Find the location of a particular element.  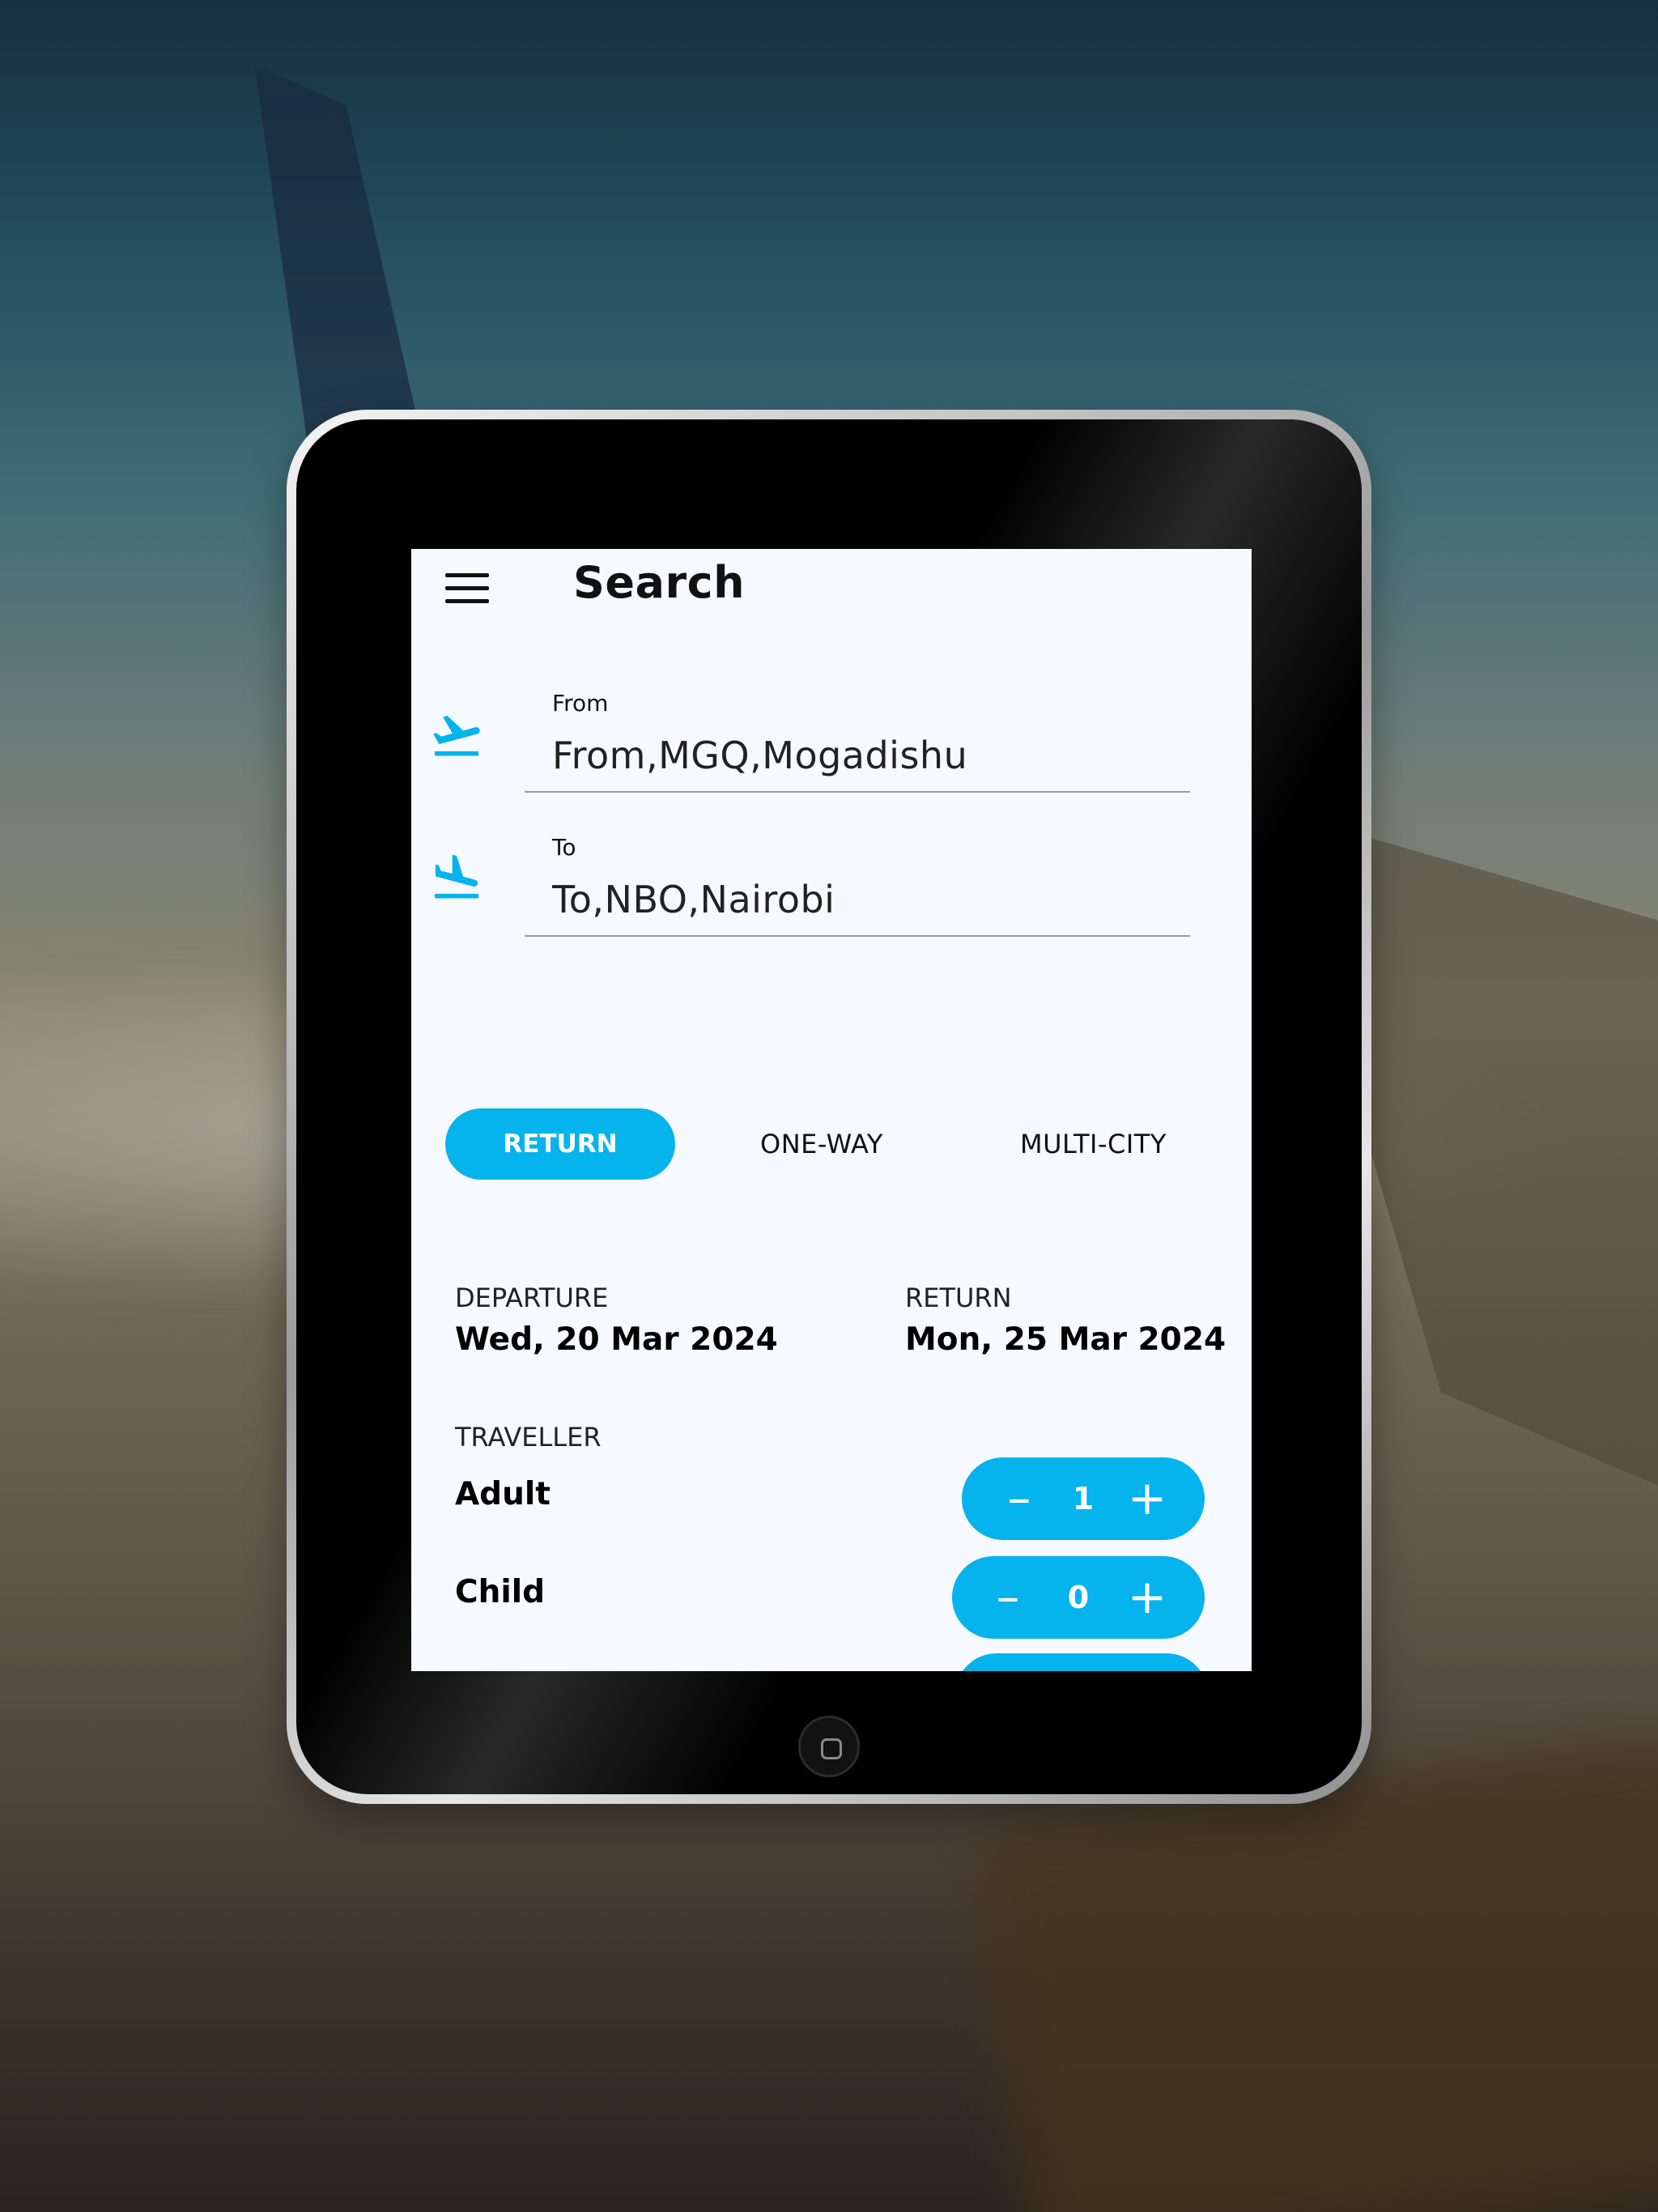

next-stepper-partial is located at coordinates (1081, 1662).